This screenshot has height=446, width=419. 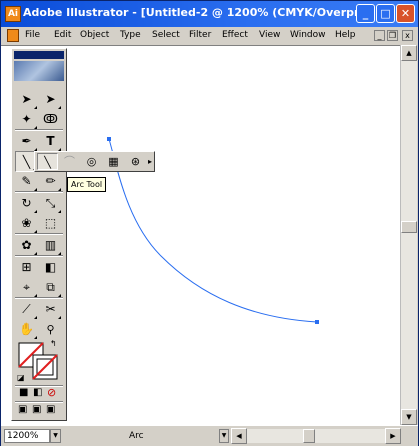 I want to click on color-mode-icon: ■, so click(x=23, y=392).